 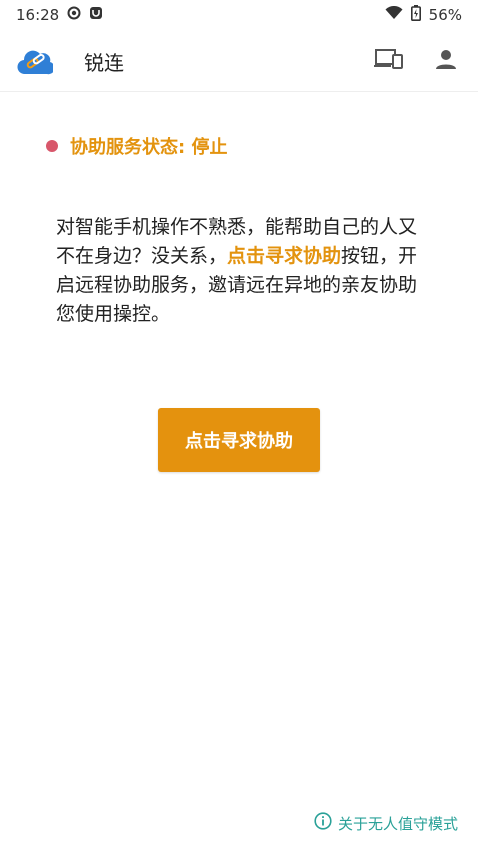 I want to click on app-title: 锐连, so click(x=104, y=63).